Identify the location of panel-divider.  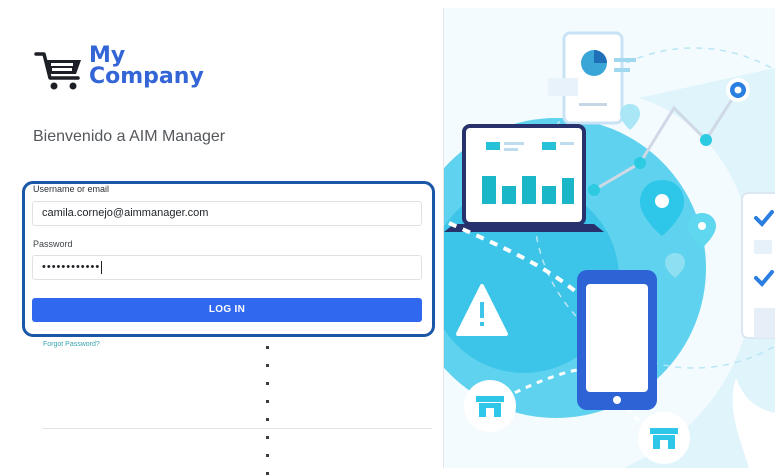
(237, 428).